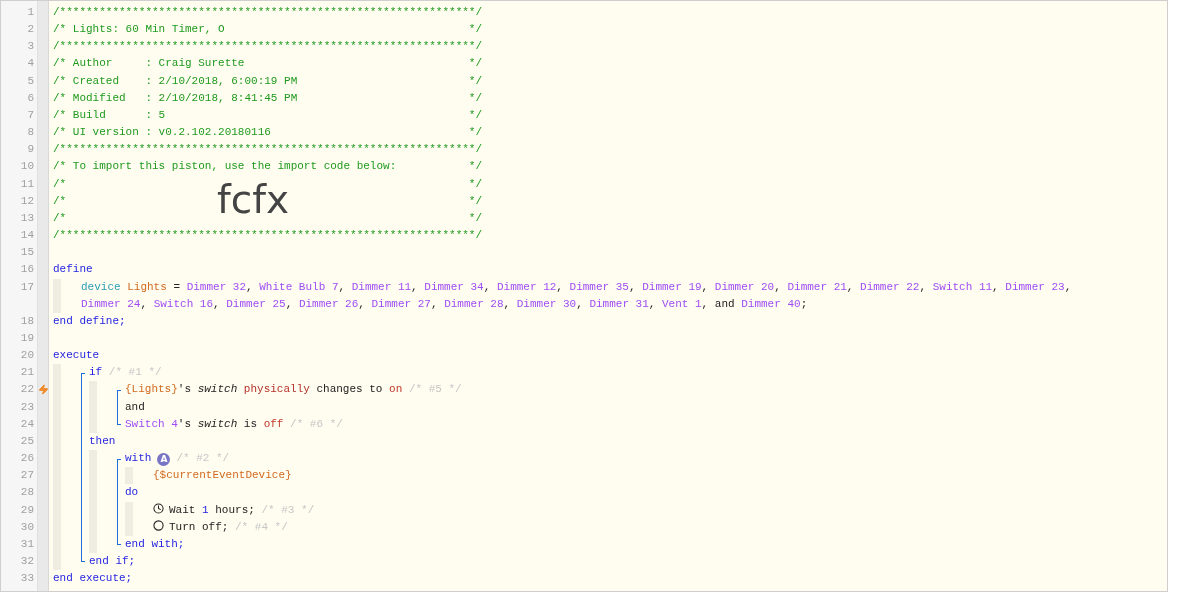 The width and height of the screenshot is (1178, 600). Describe the element at coordinates (158, 508) in the screenshot. I see `clock-icon` at that location.